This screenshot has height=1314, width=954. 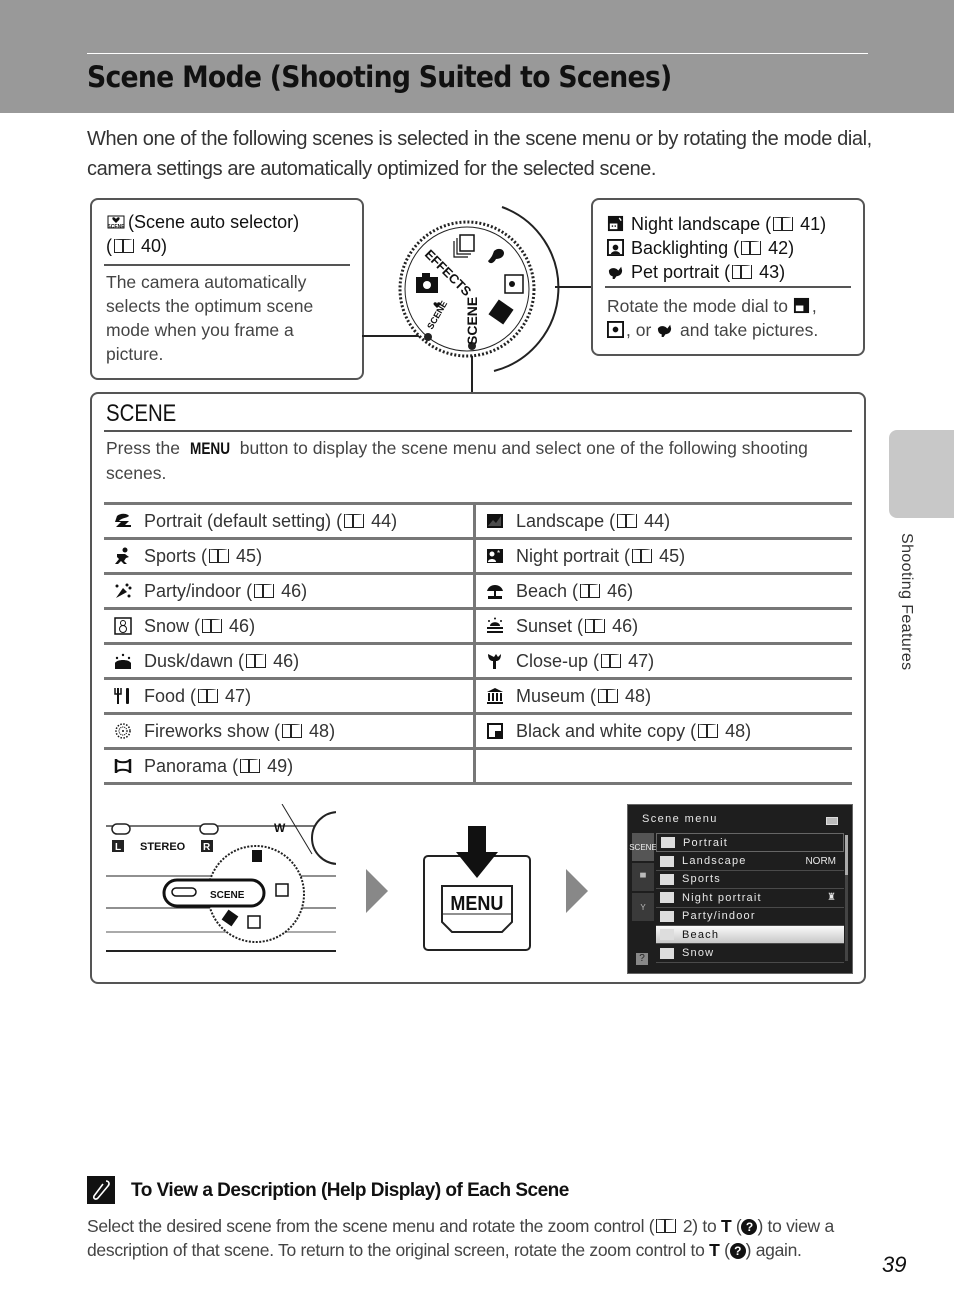 I want to click on scene-name: Dusk/dawn, so click(x=189, y=660).